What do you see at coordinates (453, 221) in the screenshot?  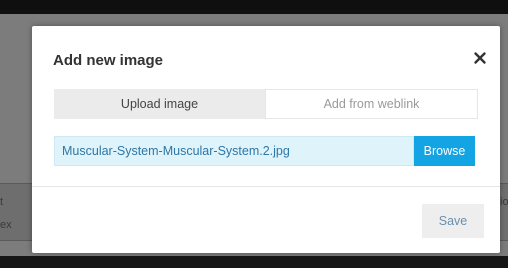 I see `save-button: Save` at bounding box center [453, 221].